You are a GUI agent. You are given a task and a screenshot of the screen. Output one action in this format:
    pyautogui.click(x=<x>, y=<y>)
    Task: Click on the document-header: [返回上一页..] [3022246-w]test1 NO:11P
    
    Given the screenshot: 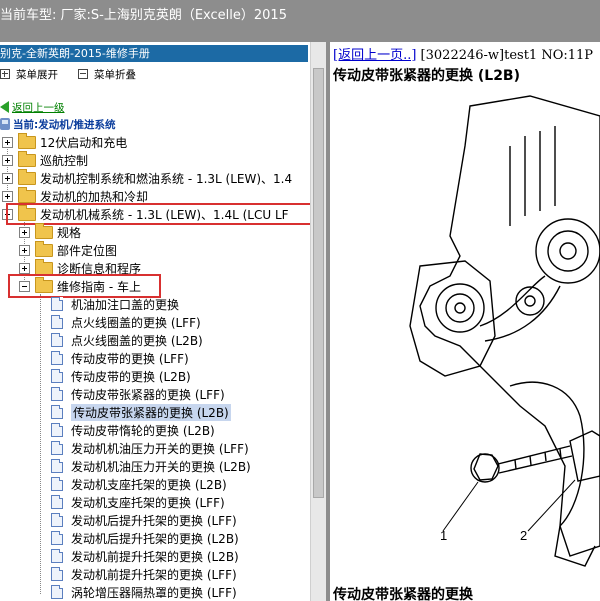 What is the action you would take?
    pyautogui.click(x=463, y=53)
    